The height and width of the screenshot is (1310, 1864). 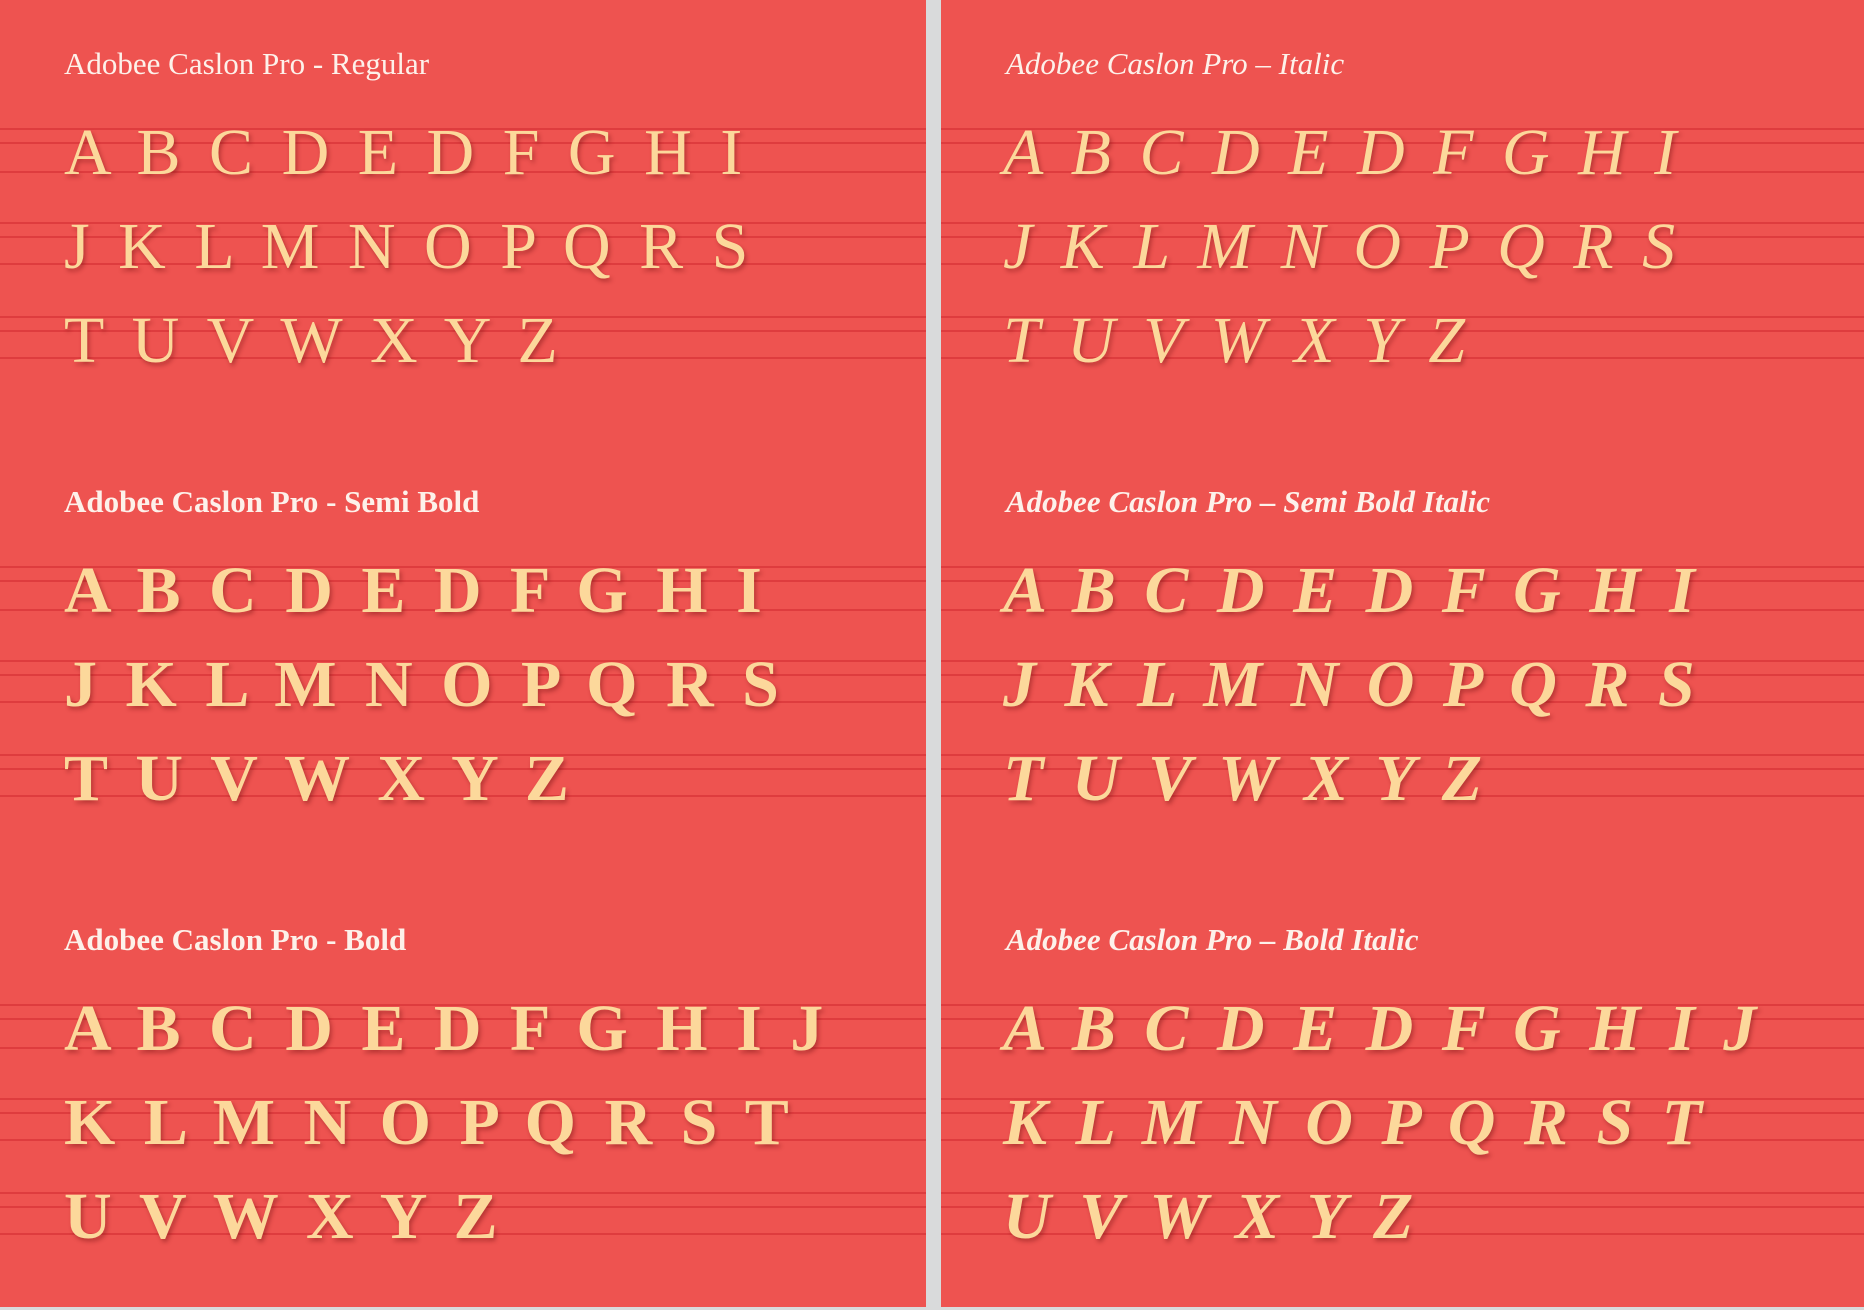 I want to click on section-title: Adobee Caslon Pro - Bold, so click(x=235, y=939).